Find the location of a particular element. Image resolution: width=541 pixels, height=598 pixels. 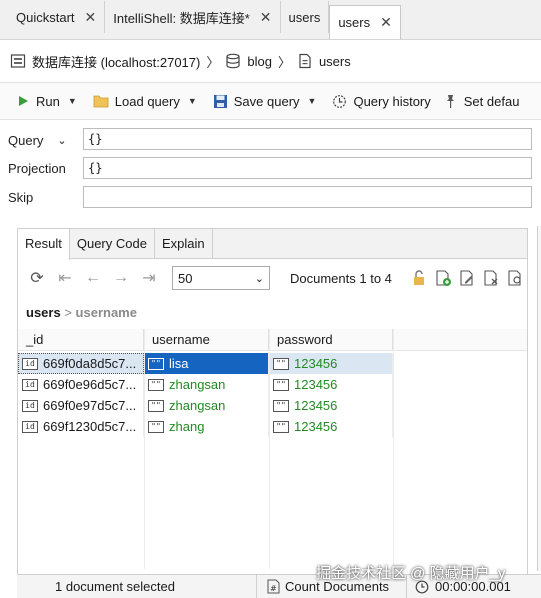

save-query-button: Save query is located at coordinates (256, 101).